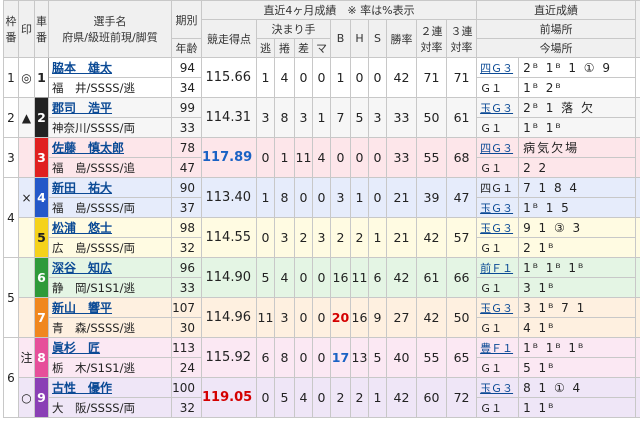 This screenshot has width=640, height=424. I want to click on header-h: H, so click(359, 38).